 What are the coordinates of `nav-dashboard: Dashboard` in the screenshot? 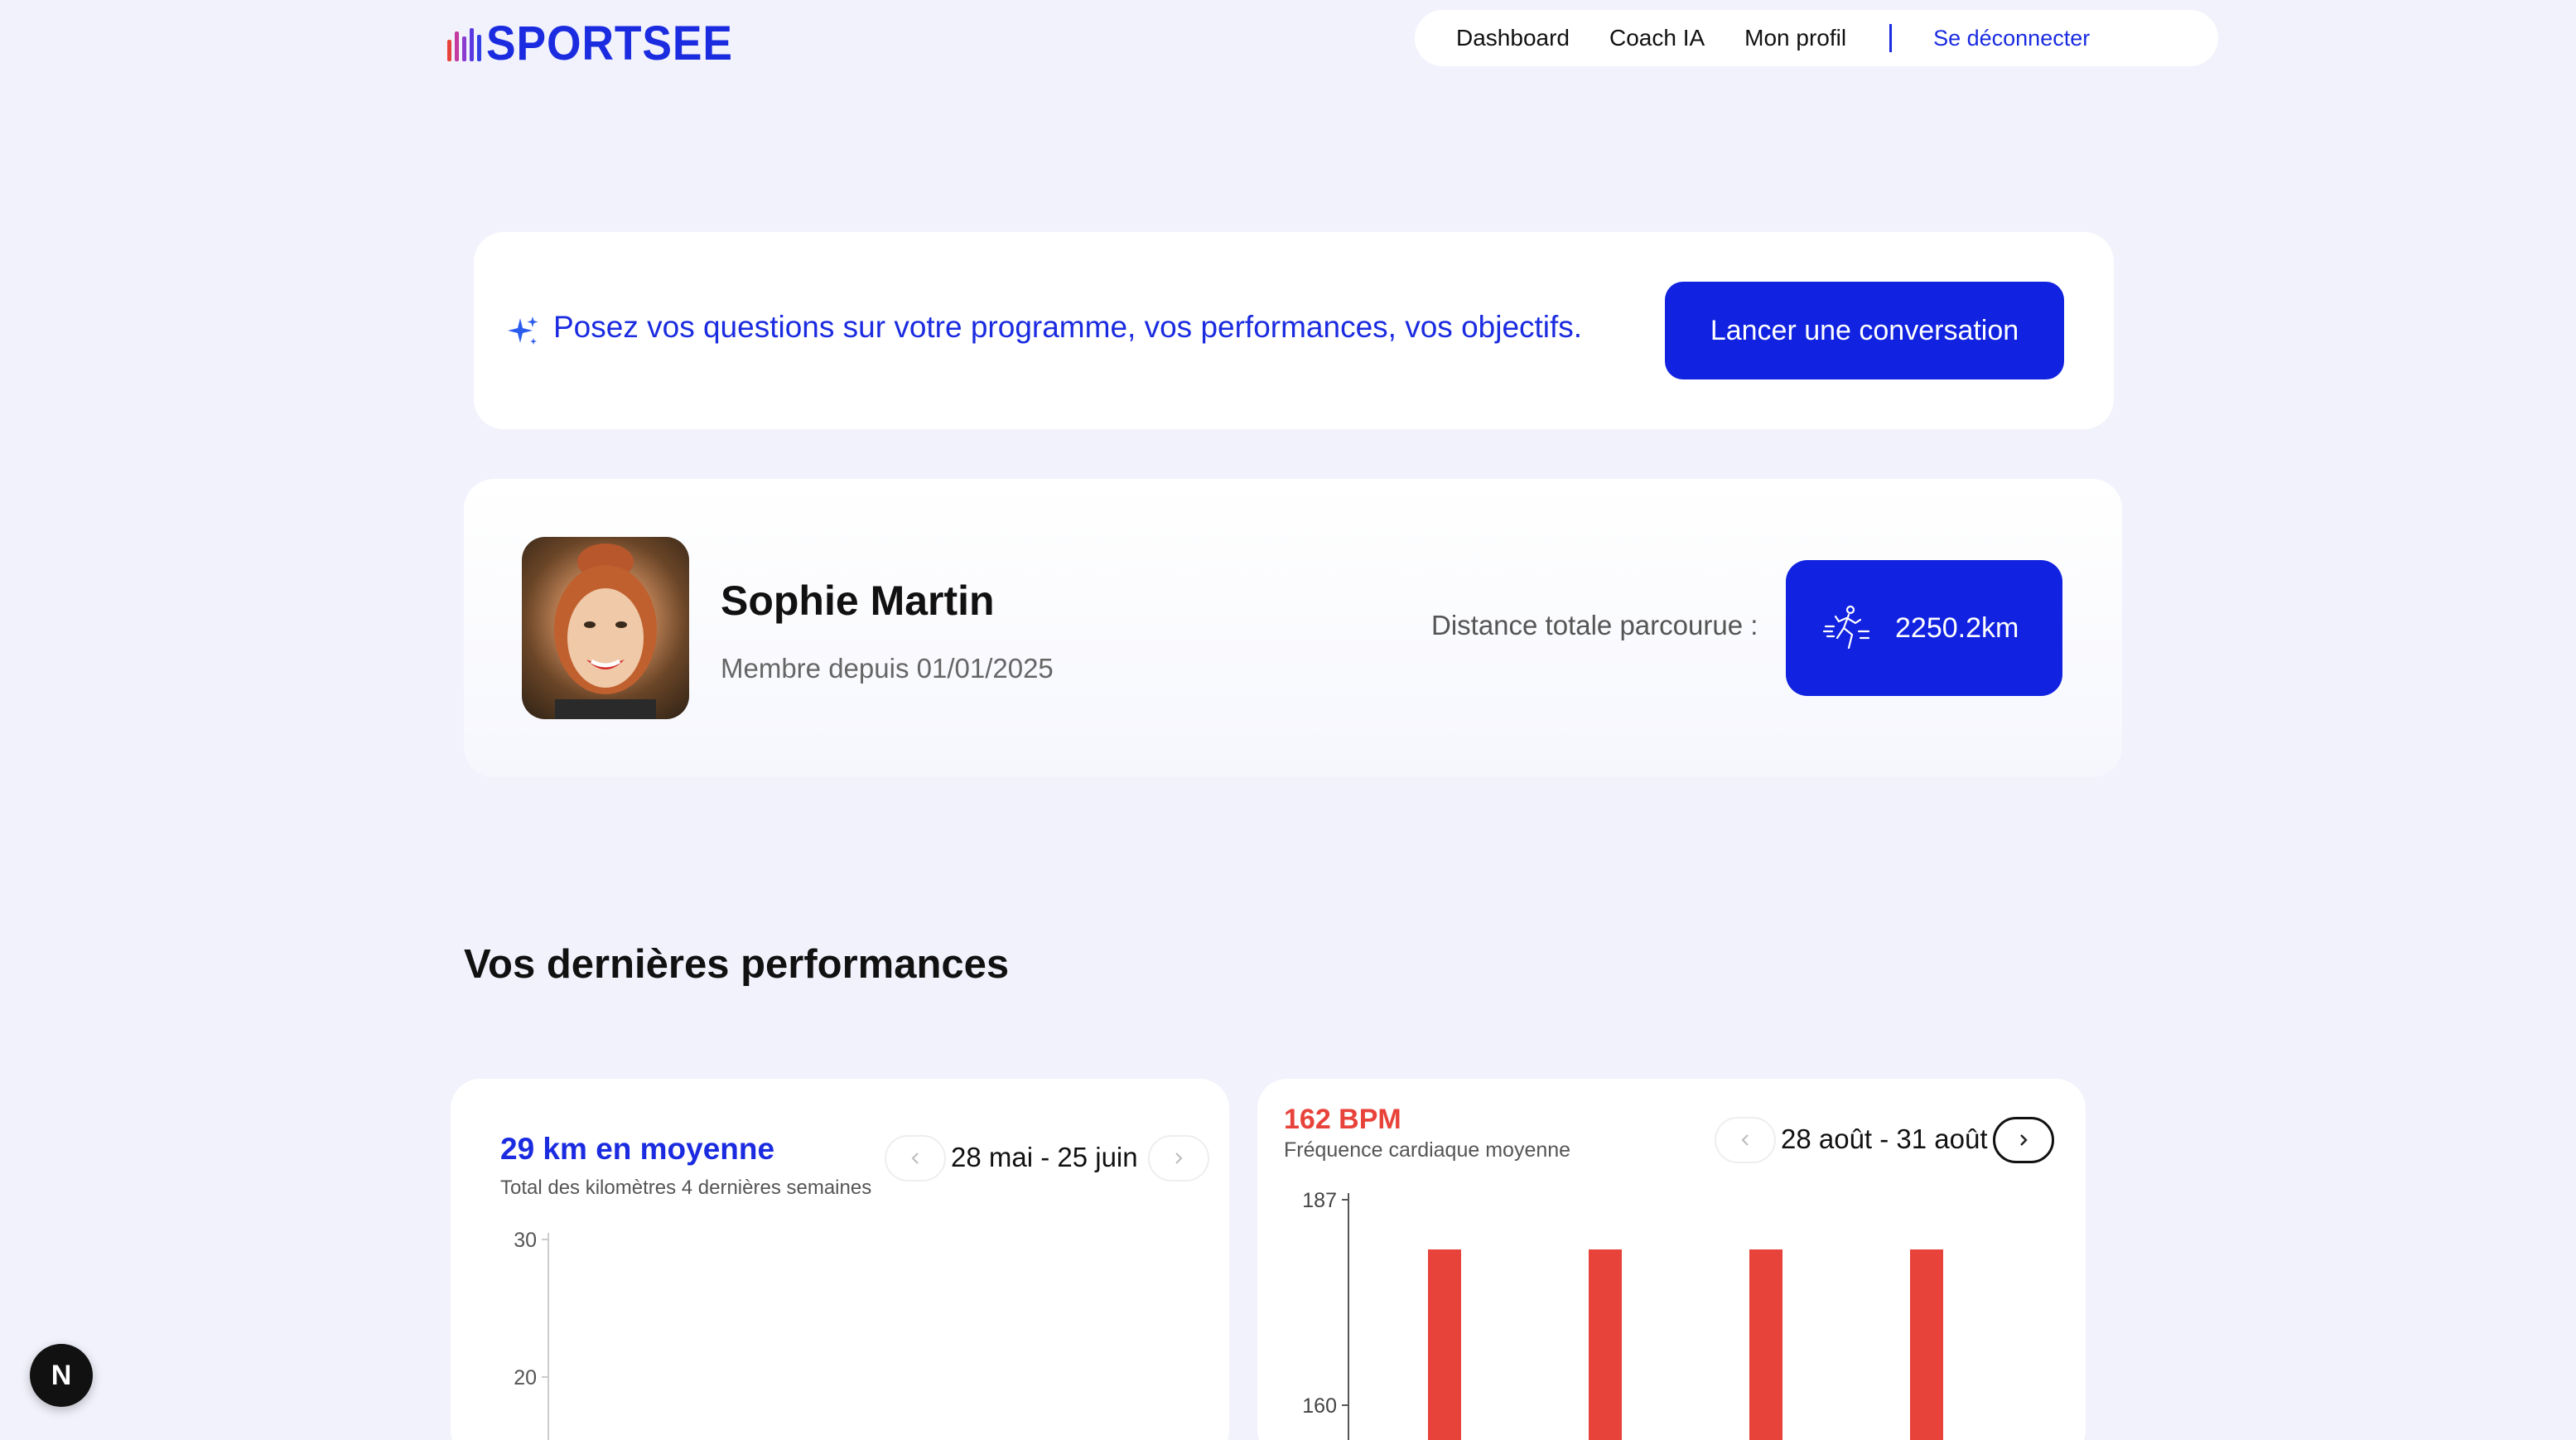 It's located at (1513, 38).